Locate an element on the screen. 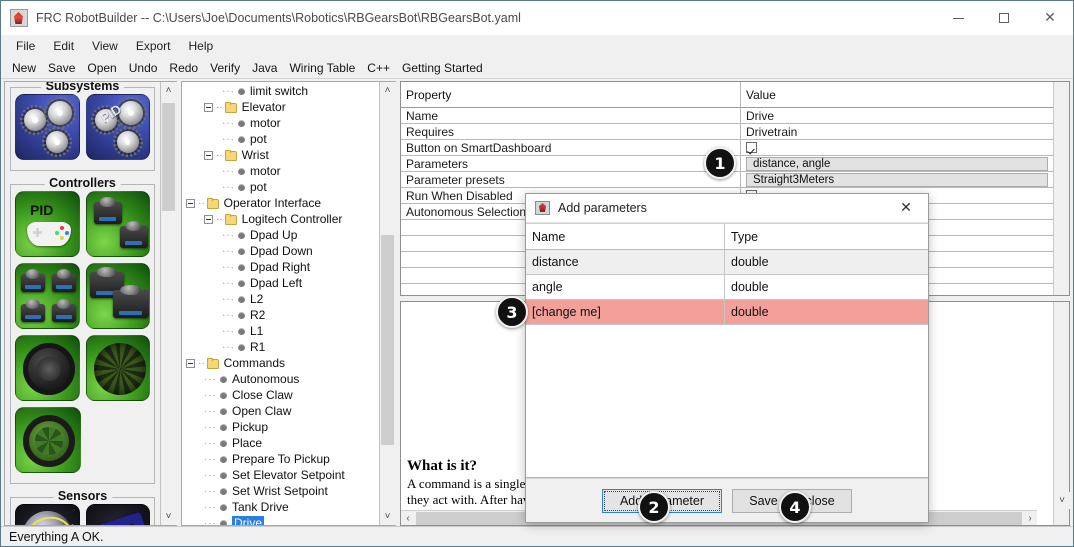 This screenshot has height=547, width=1074. tree-node: ··· Autonomous is located at coordinates (280, 379).